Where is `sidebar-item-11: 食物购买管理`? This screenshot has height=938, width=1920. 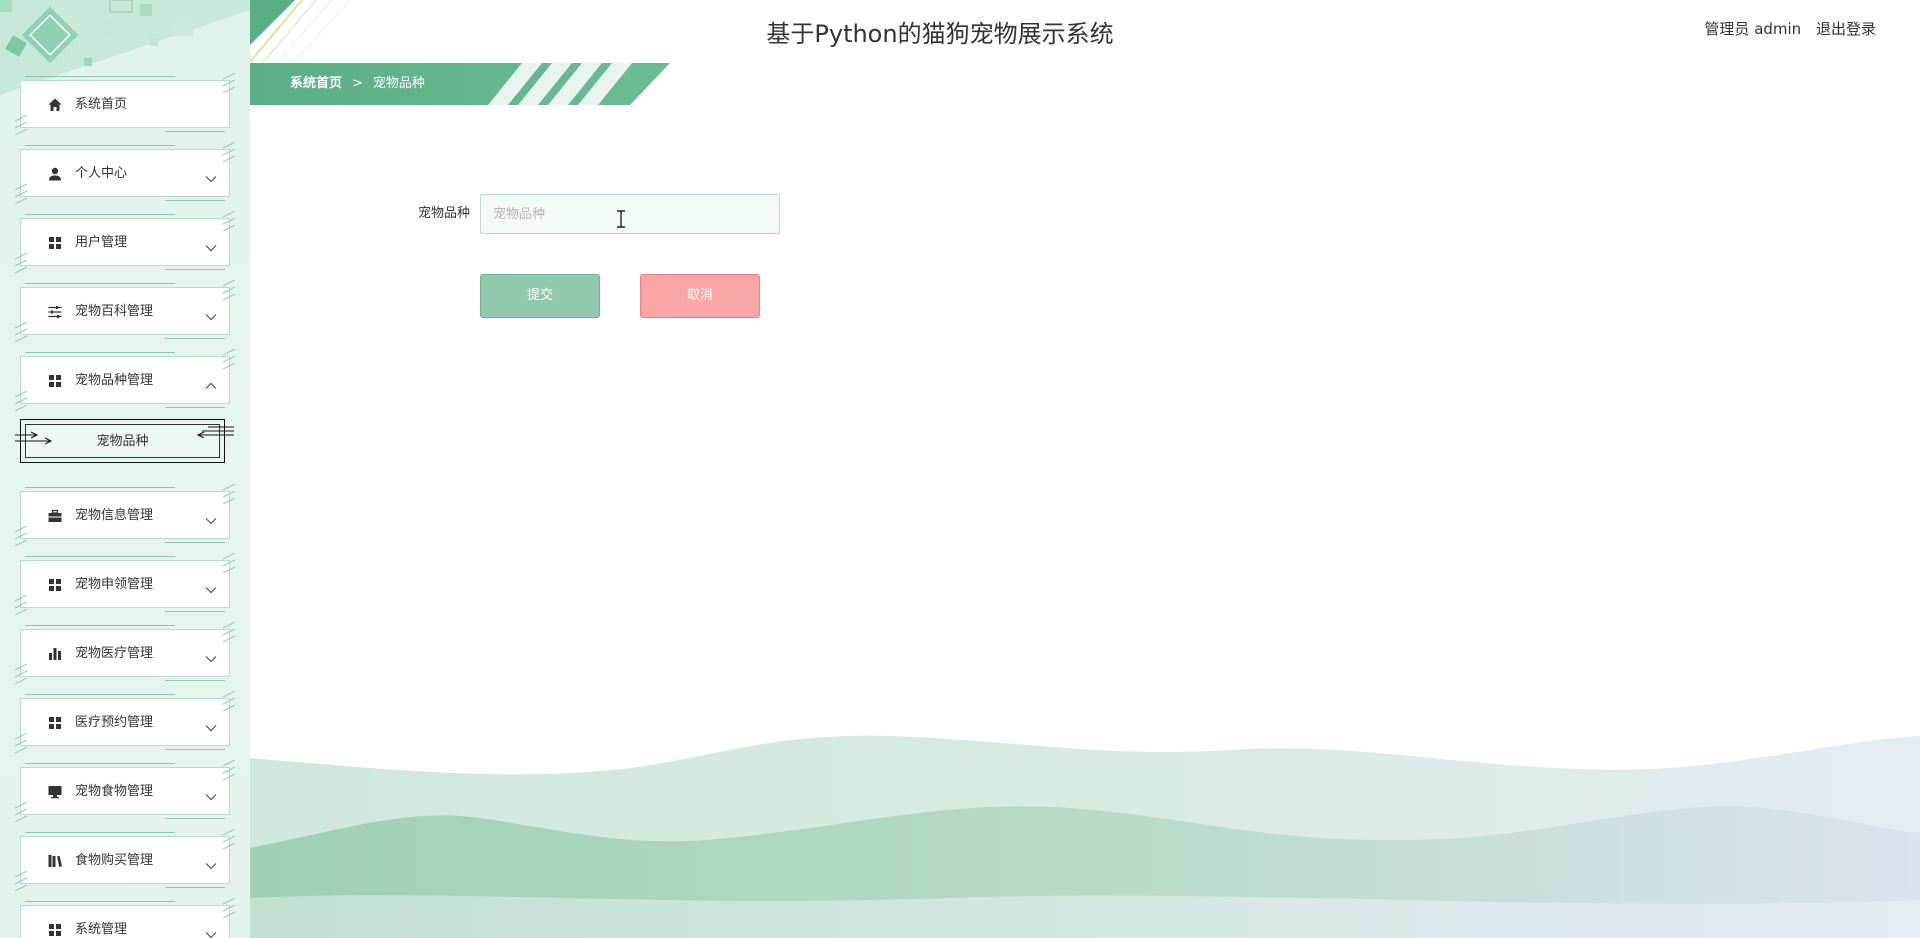 sidebar-item-11: 食物购买管理 is located at coordinates (125, 860).